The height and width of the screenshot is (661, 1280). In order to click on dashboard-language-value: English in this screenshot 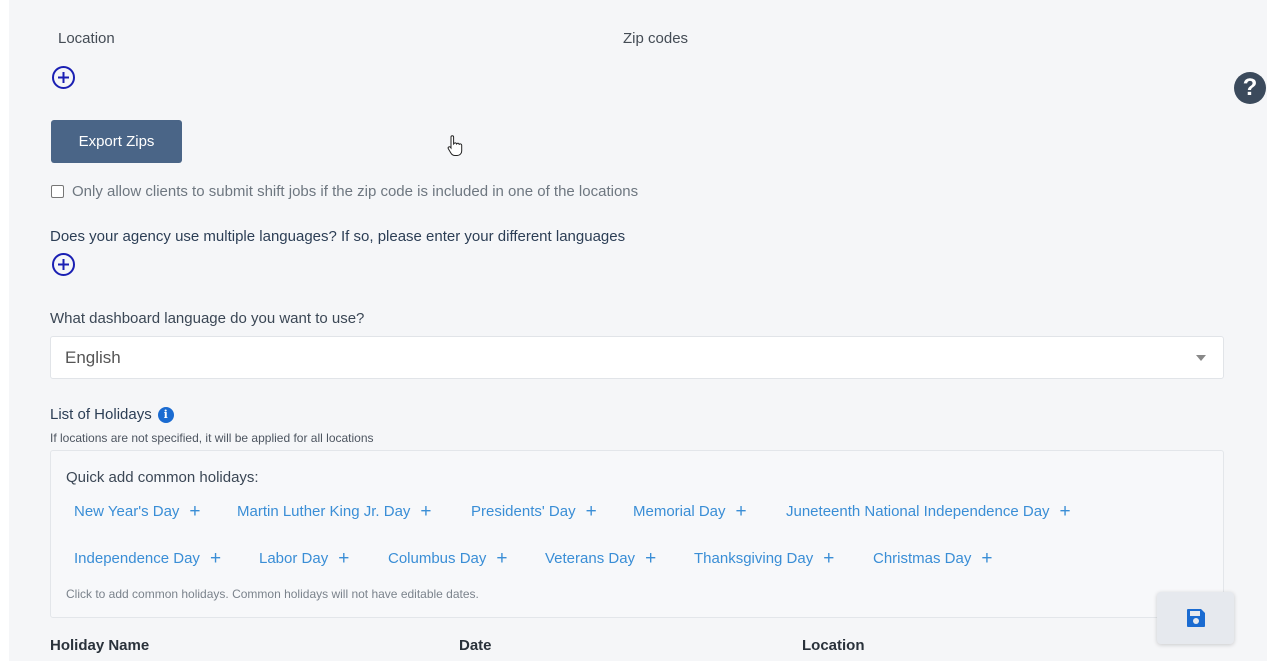, I will do `click(93, 357)`.